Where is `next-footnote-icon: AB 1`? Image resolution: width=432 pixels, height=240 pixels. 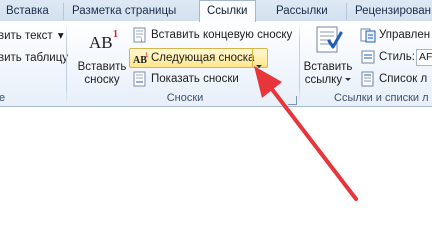
next-footnote-icon: AB 1 is located at coordinates (141, 58).